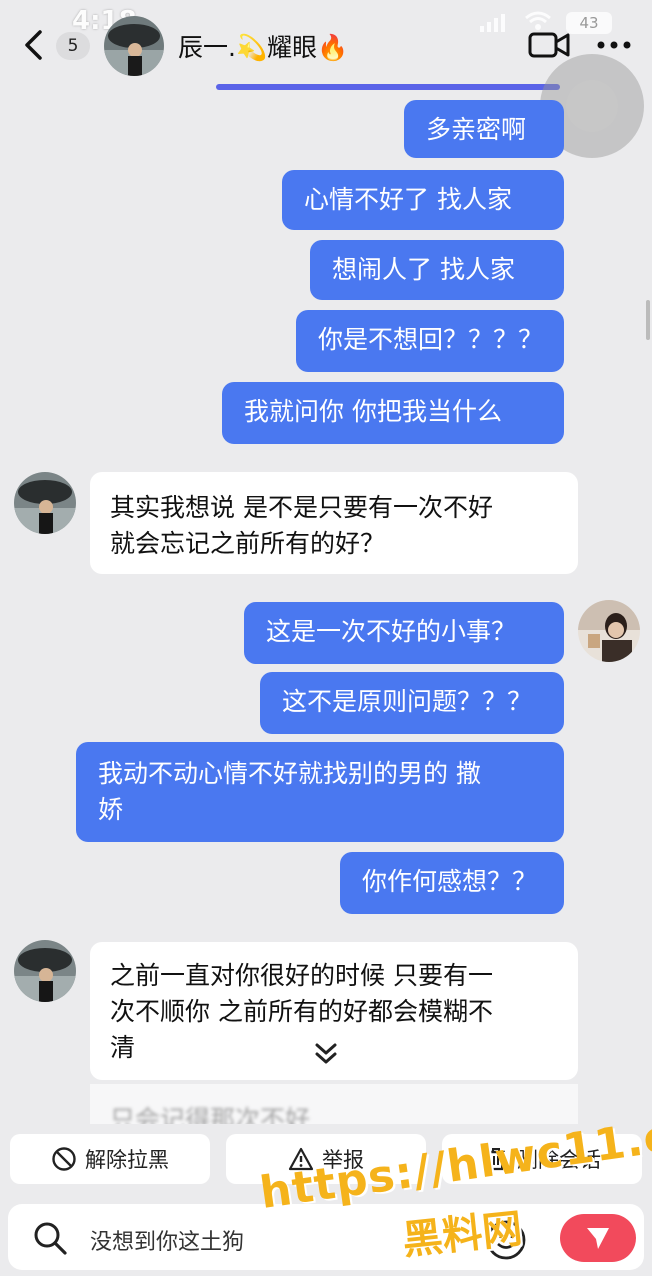  What do you see at coordinates (64, 1159) in the screenshot?
I see `block-circle-icon` at bounding box center [64, 1159].